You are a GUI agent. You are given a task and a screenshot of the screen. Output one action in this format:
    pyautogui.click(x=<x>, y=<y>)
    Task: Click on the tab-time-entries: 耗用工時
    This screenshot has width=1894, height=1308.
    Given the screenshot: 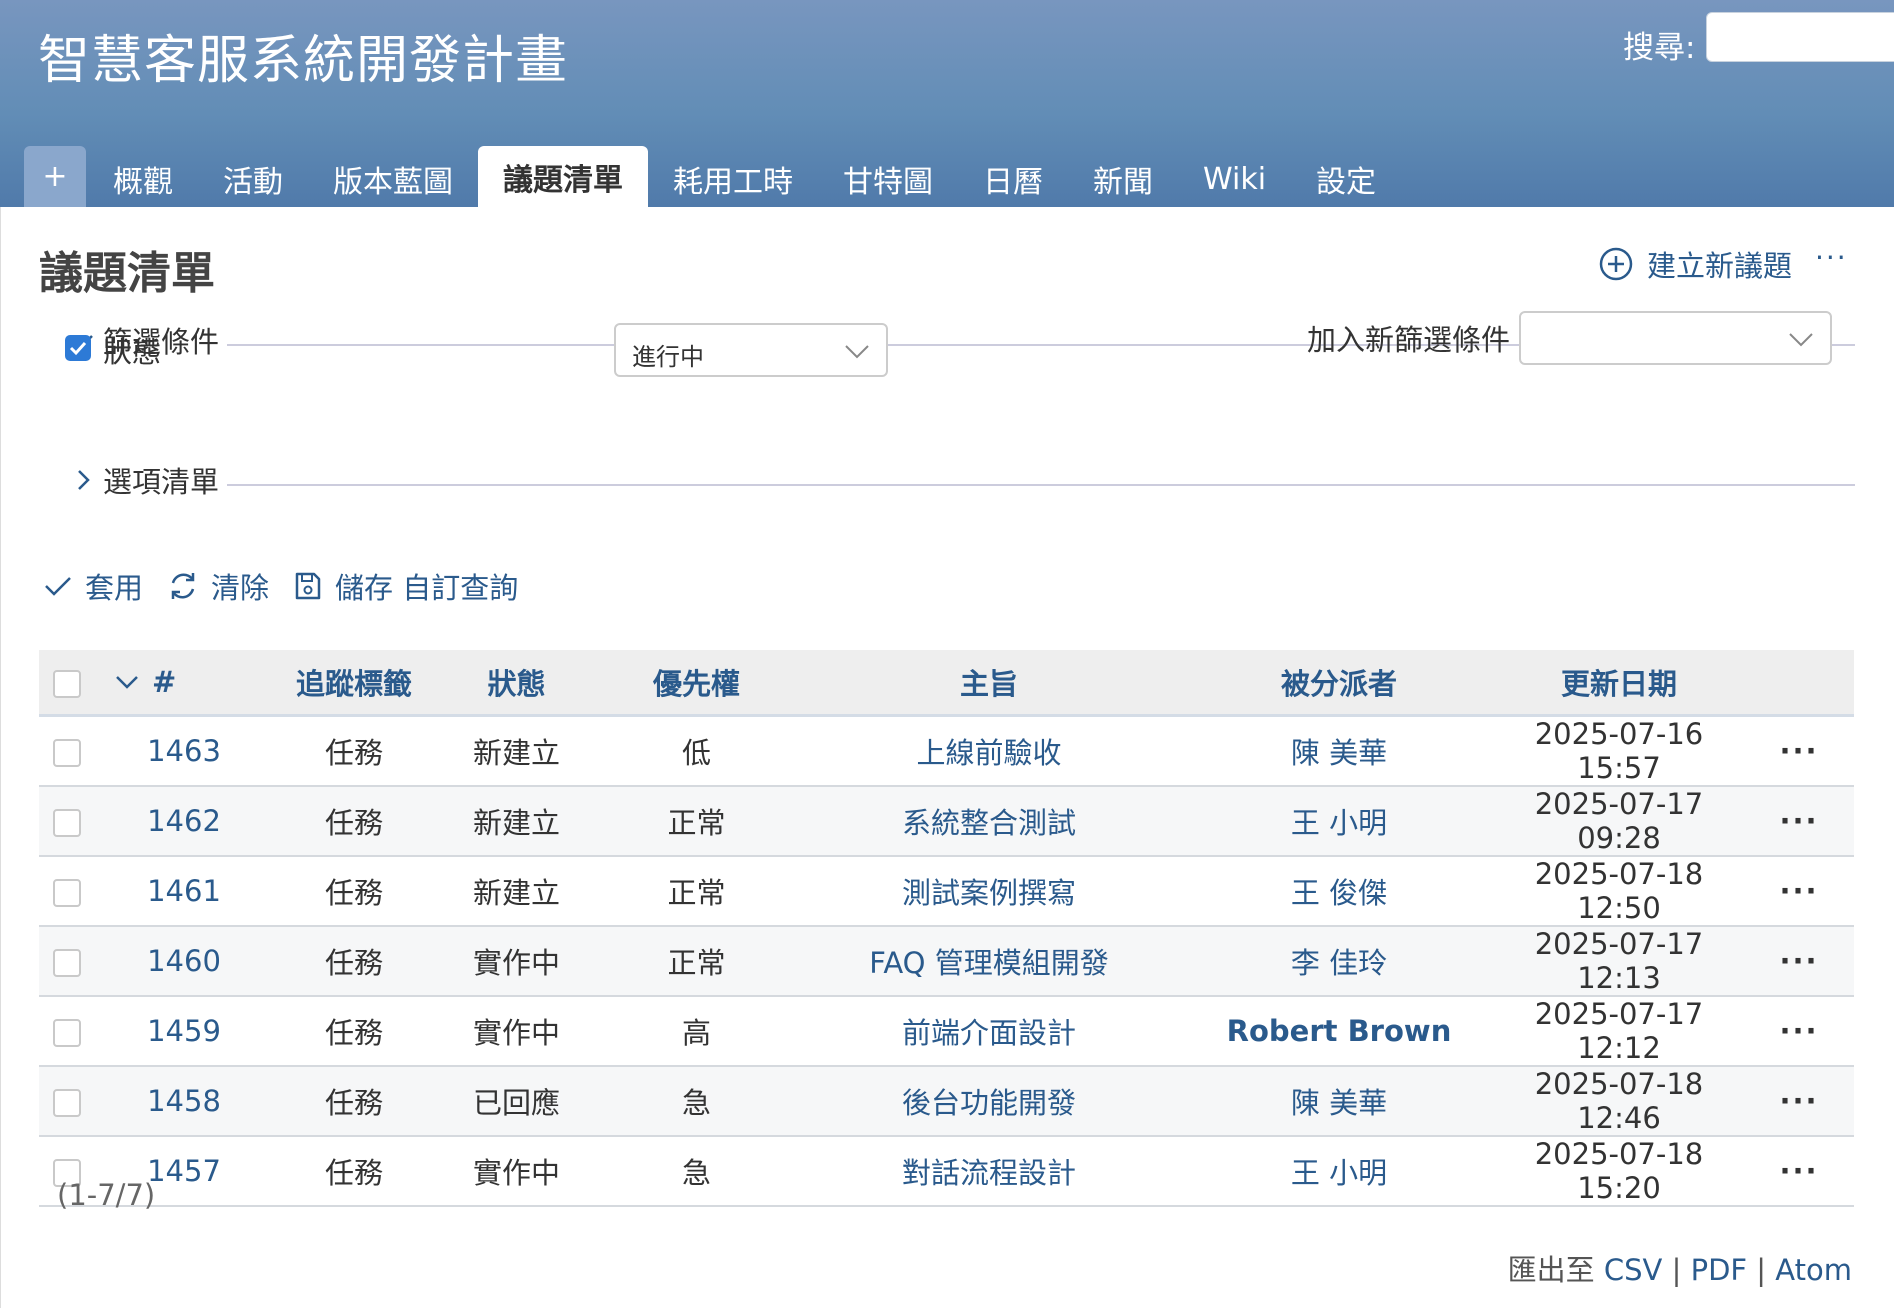 What is the action you would take?
    pyautogui.click(x=733, y=179)
    